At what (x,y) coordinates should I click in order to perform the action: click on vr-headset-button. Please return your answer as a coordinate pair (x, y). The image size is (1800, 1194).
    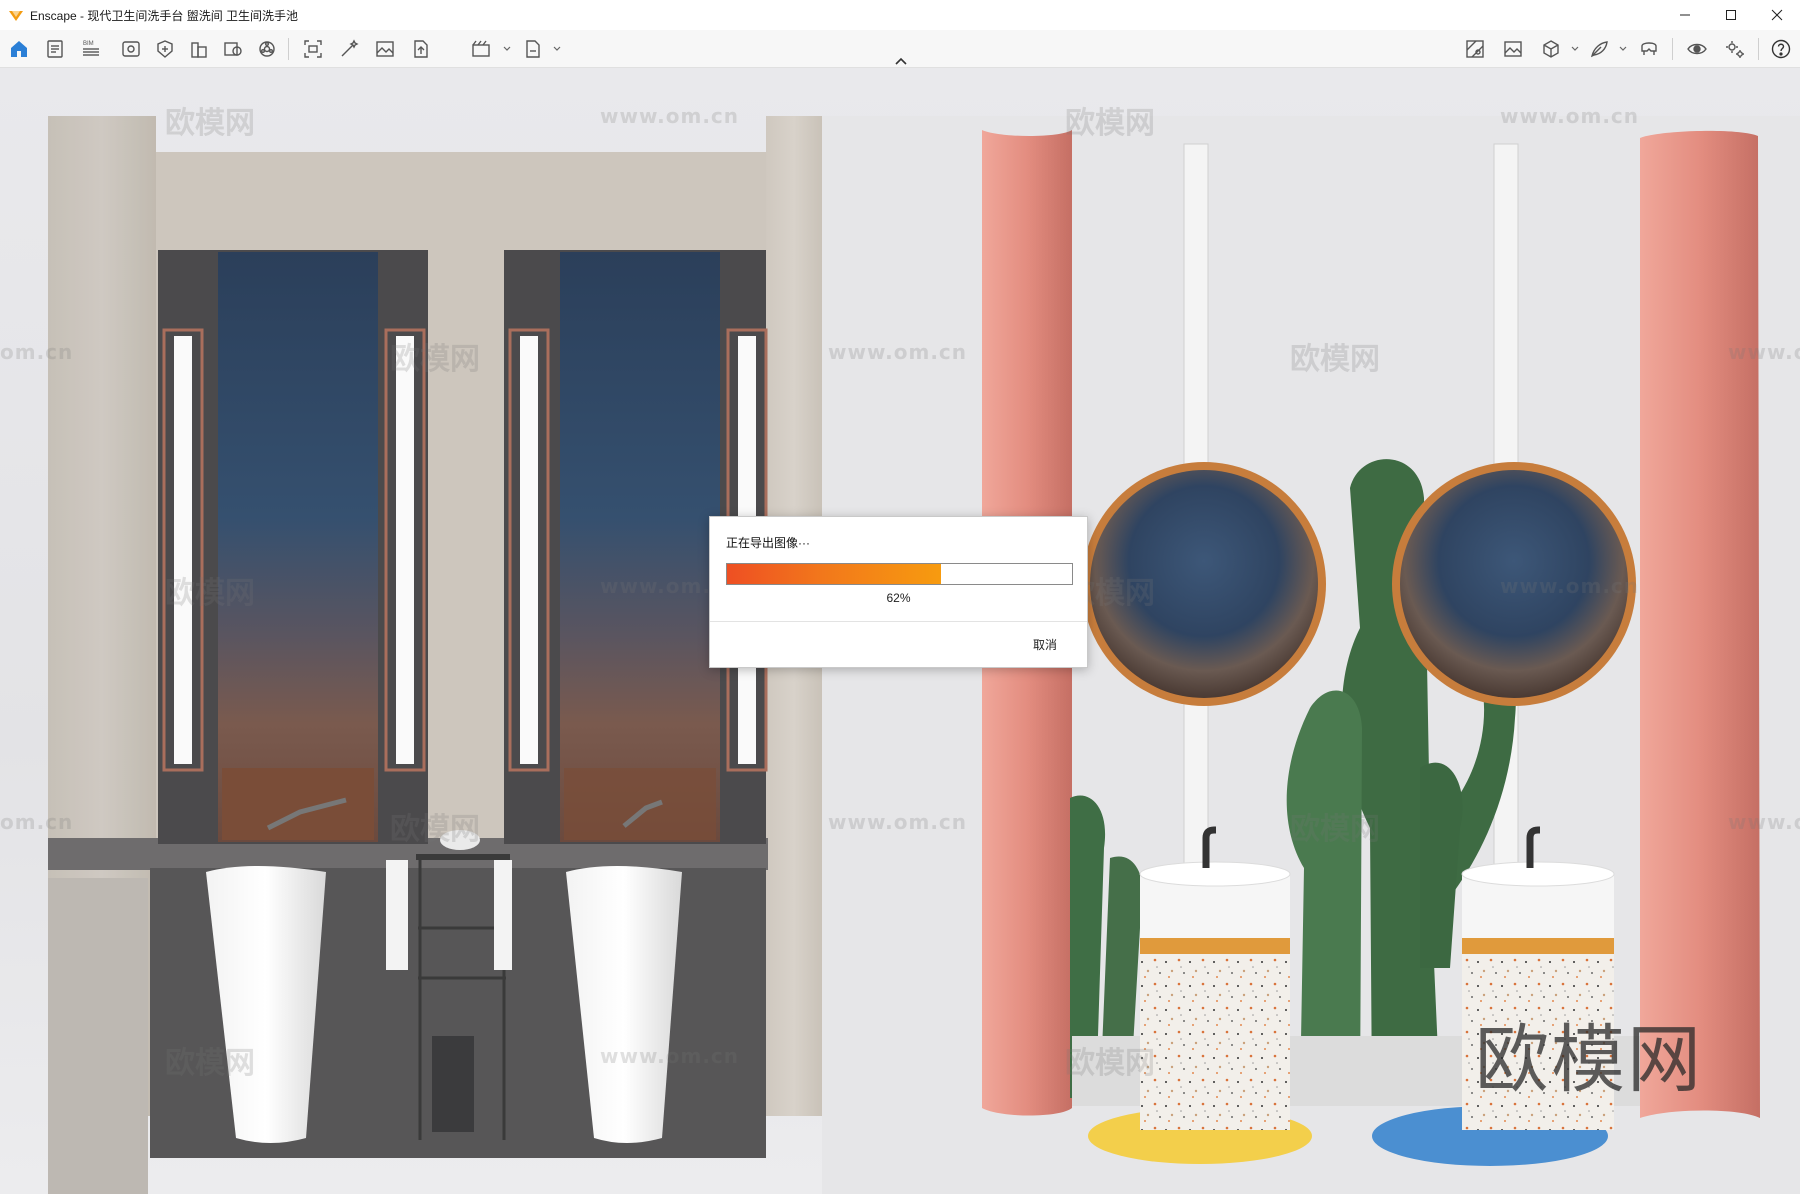
    Looking at the image, I should click on (1649, 49).